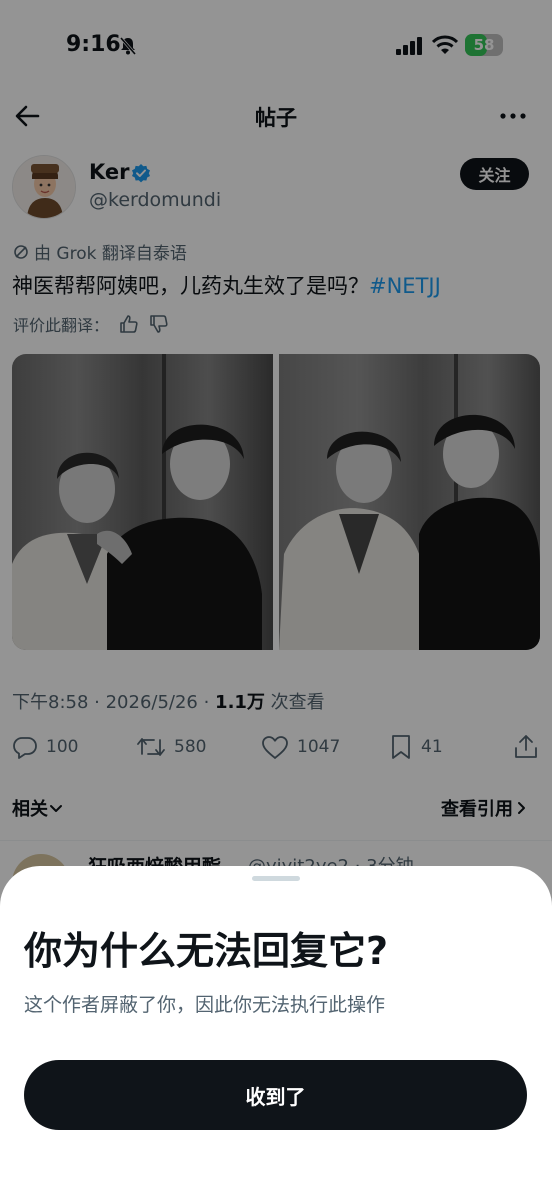  Describe the element at coordinates (206, 951) in the screenshot. I see `sheet-title: 你为什么无法回复它?` at that location.